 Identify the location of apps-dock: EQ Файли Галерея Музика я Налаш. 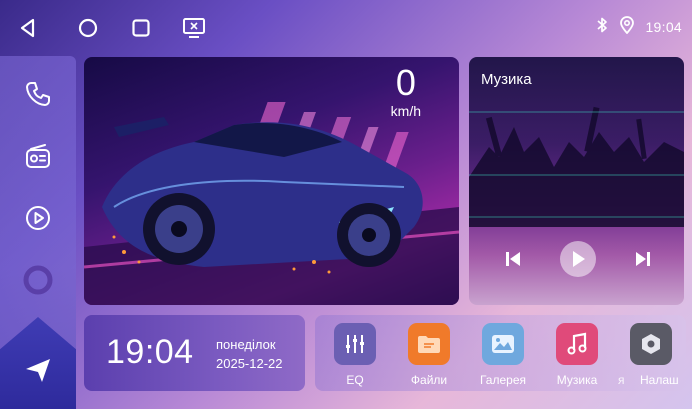
(500, 353).